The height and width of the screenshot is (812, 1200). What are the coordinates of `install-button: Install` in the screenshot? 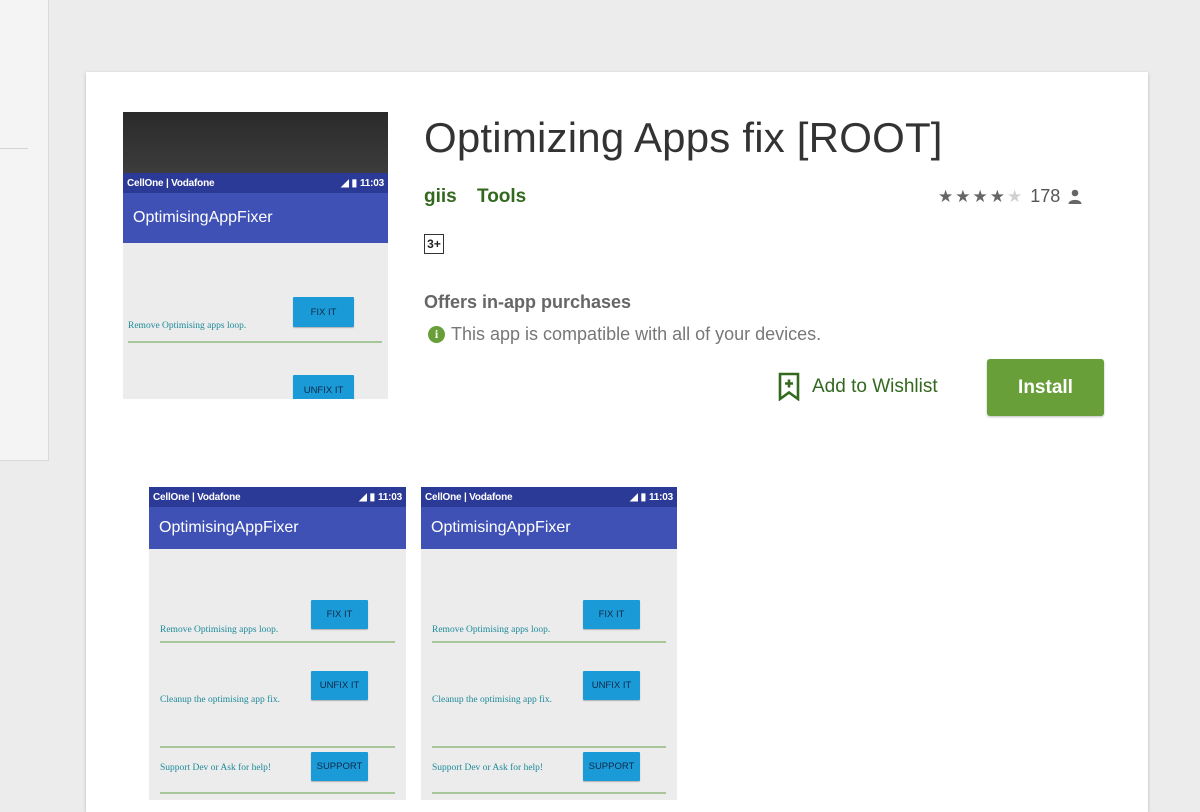 It's located at (1045, 387).